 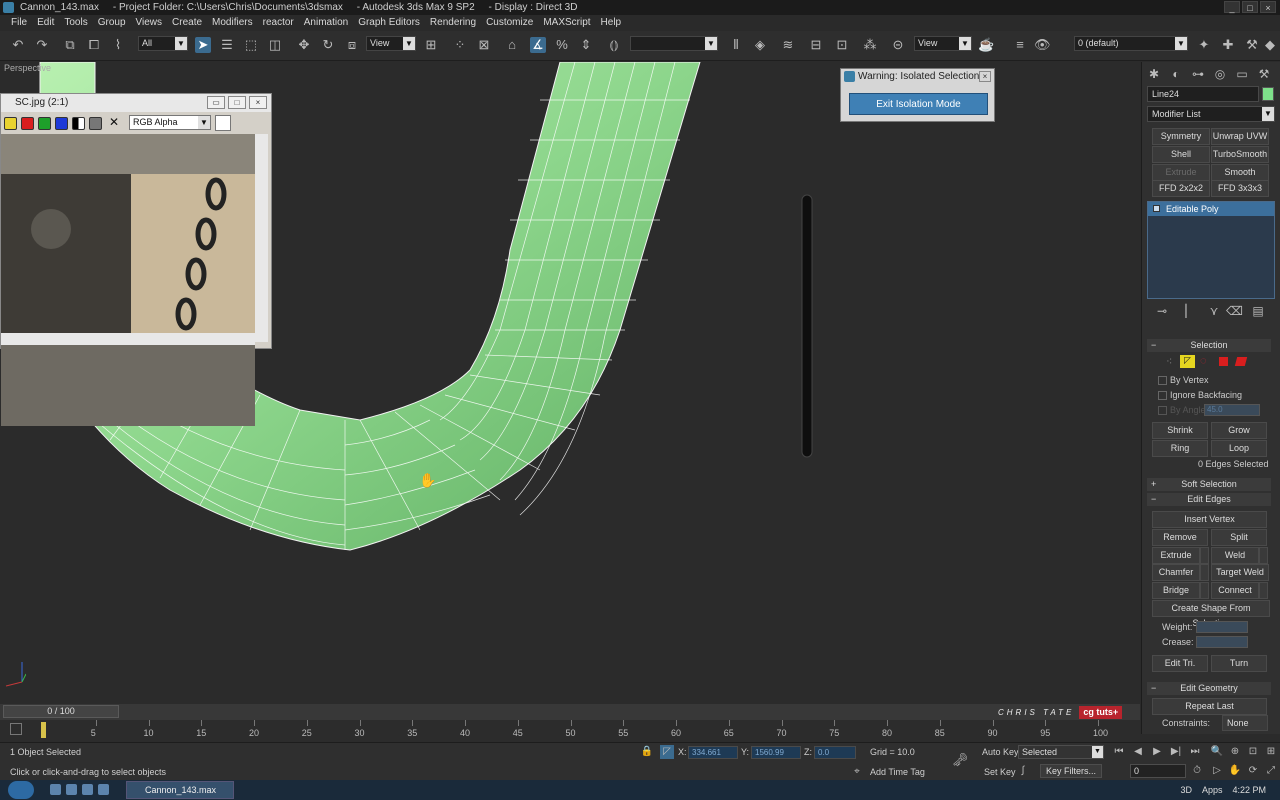 I want to click on menu-views: Views, so click(x=149, y=23).